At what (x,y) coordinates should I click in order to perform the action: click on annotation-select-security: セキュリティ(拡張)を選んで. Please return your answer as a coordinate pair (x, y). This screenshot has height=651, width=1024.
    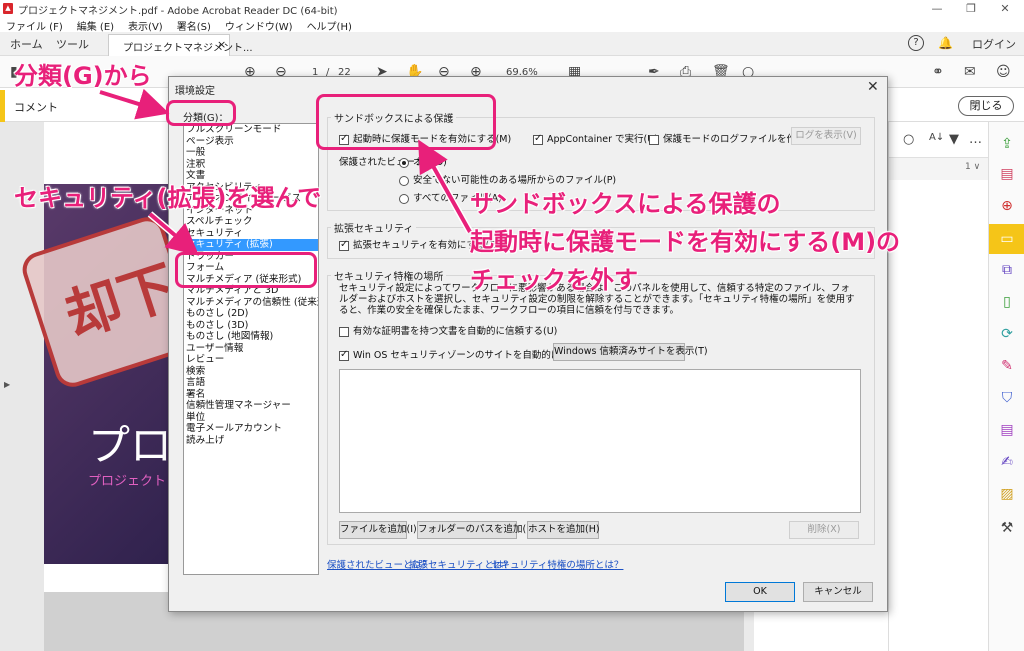
    Looking at the image, I should click on (167, 198).